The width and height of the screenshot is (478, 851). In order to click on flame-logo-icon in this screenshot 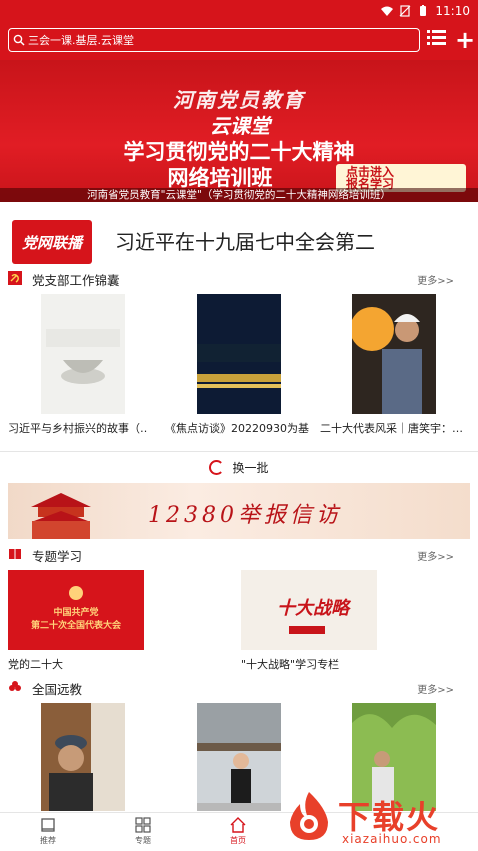, I will do `click(309, 816)`.